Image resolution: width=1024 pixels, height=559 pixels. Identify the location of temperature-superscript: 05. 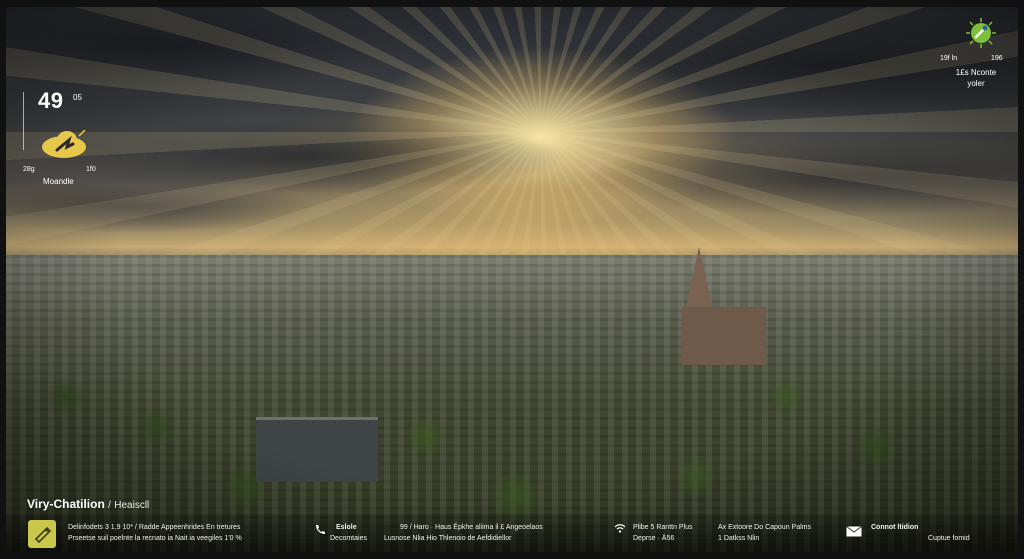
(77, 97).